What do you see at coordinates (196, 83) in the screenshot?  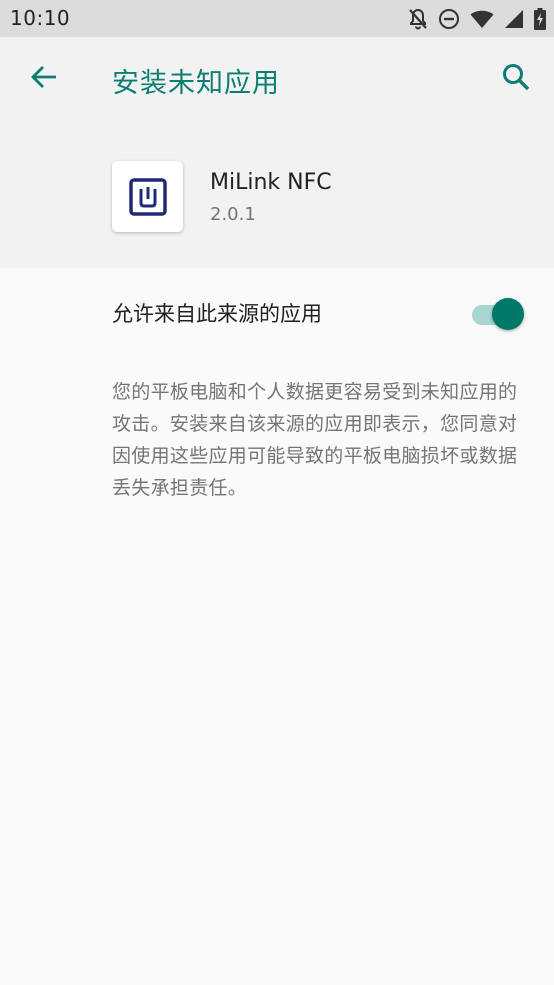 I see `page-title: 安装未知应用` at bounding box center [196, 83].